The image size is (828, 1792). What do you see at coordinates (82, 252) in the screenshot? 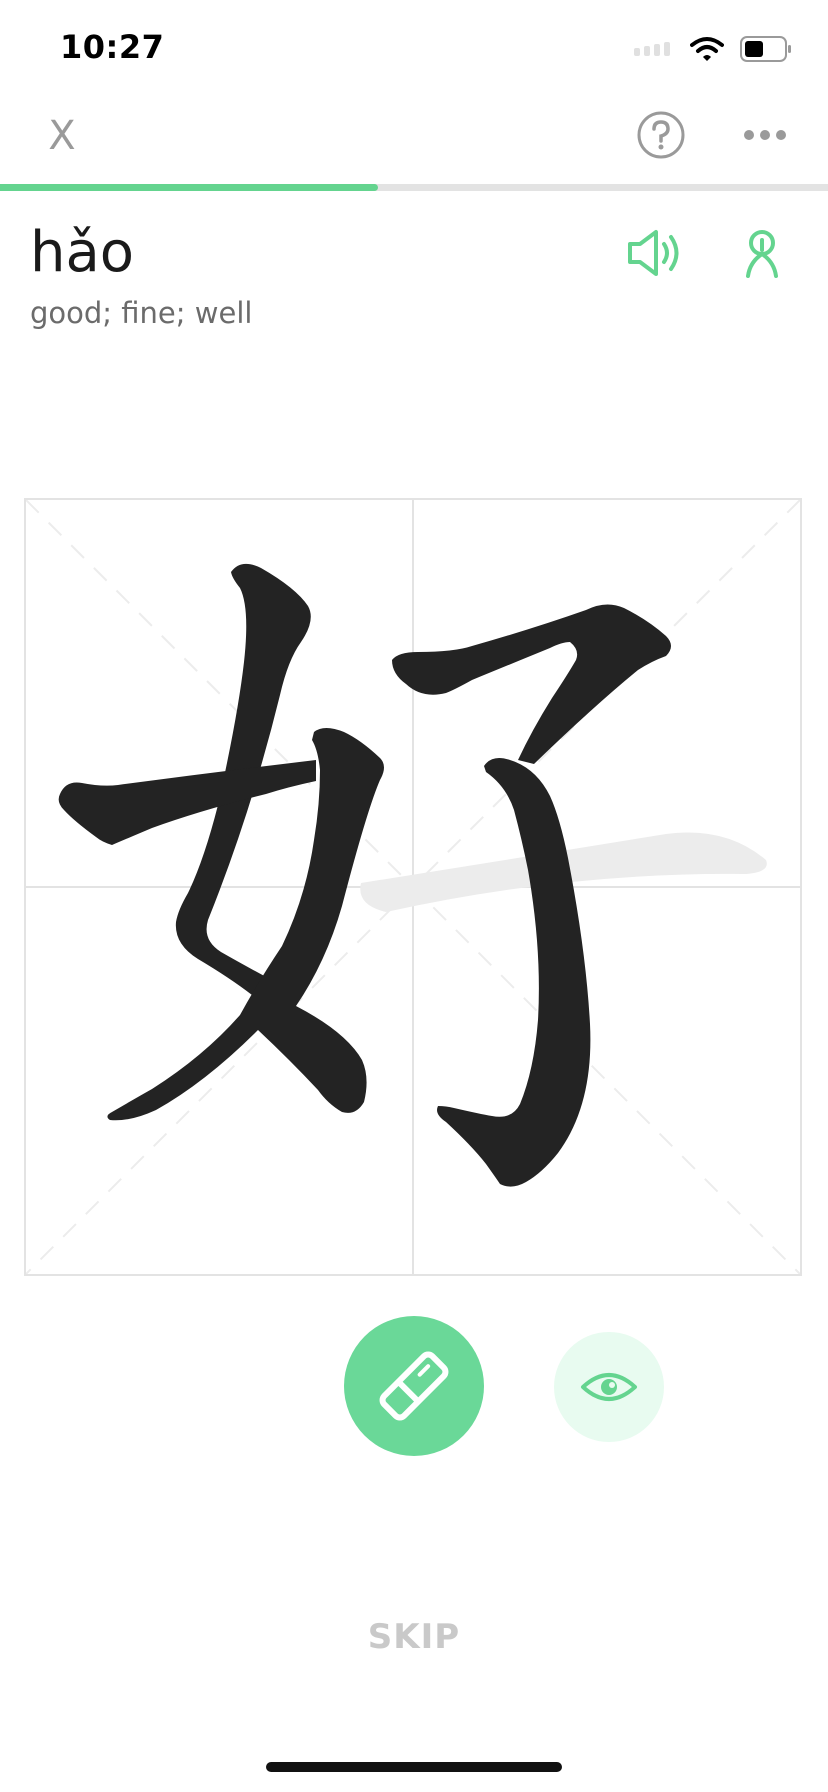
I see `pinyin-text: hǎo` at bounding box center [82, 252].